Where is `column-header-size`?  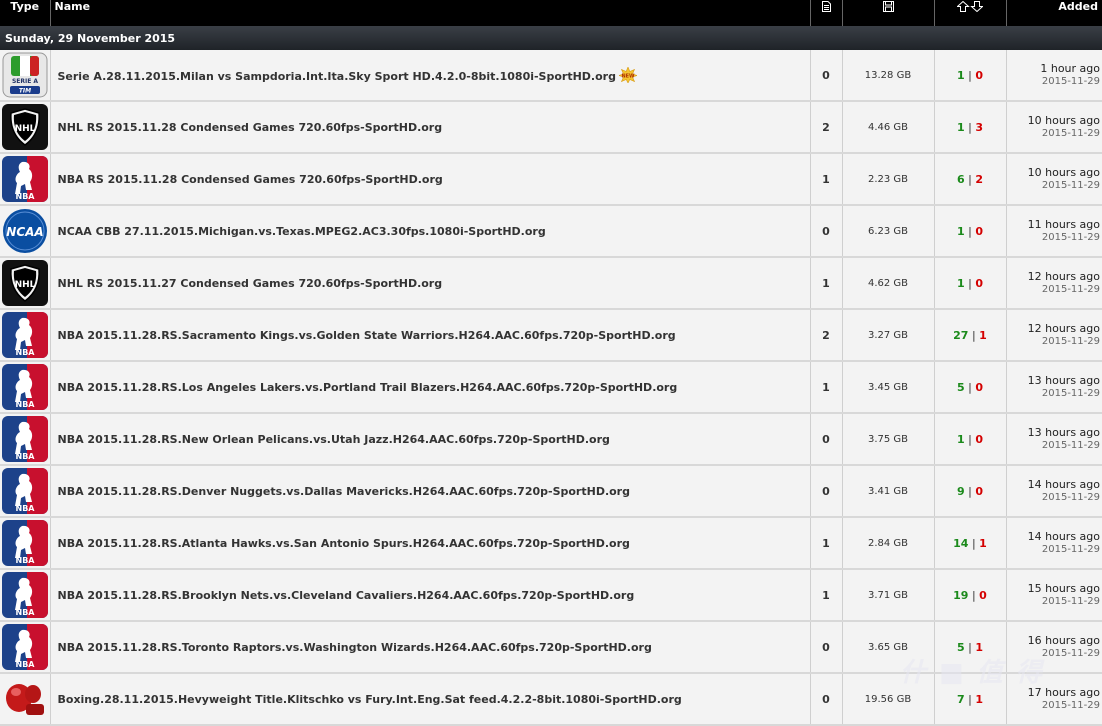
column-header-size is located at coordinates (887, 13).